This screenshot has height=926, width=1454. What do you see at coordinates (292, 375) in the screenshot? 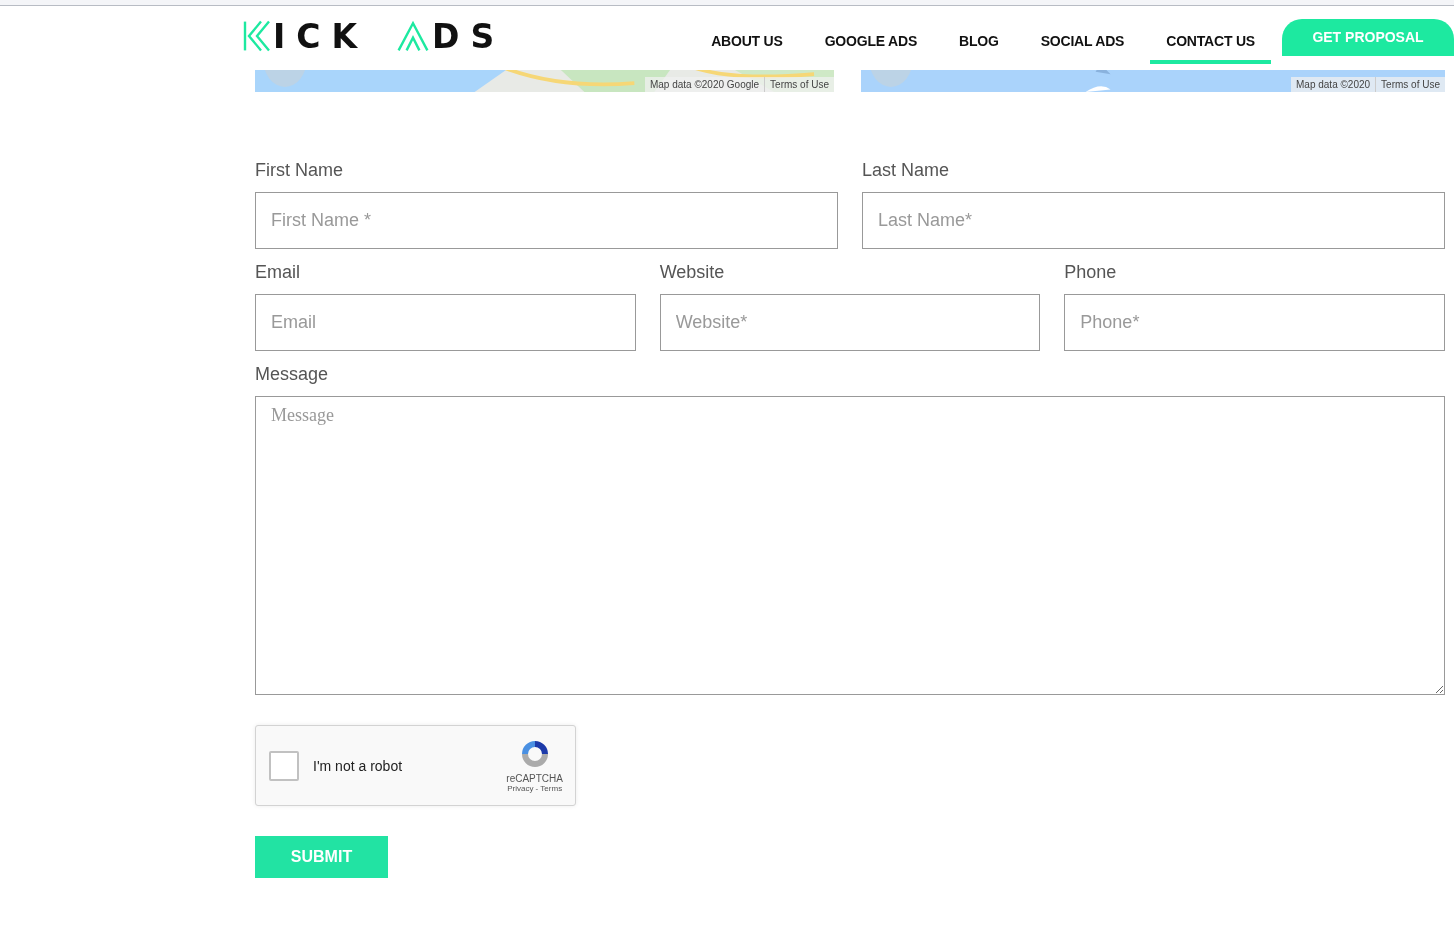
I see `field-label: Message` at bounding box center [292, 375].